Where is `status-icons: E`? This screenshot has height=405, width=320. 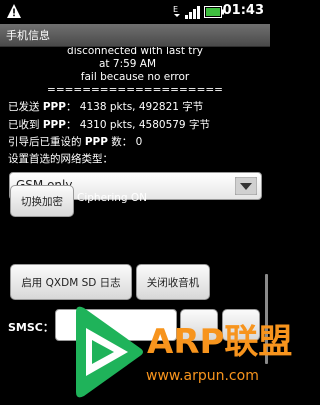
status-icons: E is located at coordinates (198, 12).